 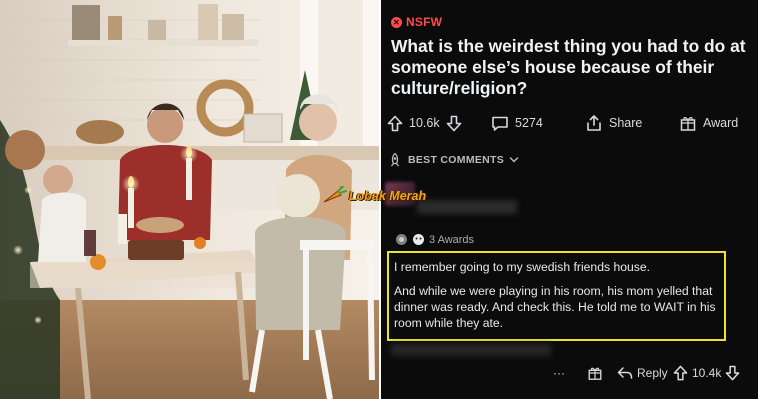 I want to click on share-icon, so click(x=594, y=123).